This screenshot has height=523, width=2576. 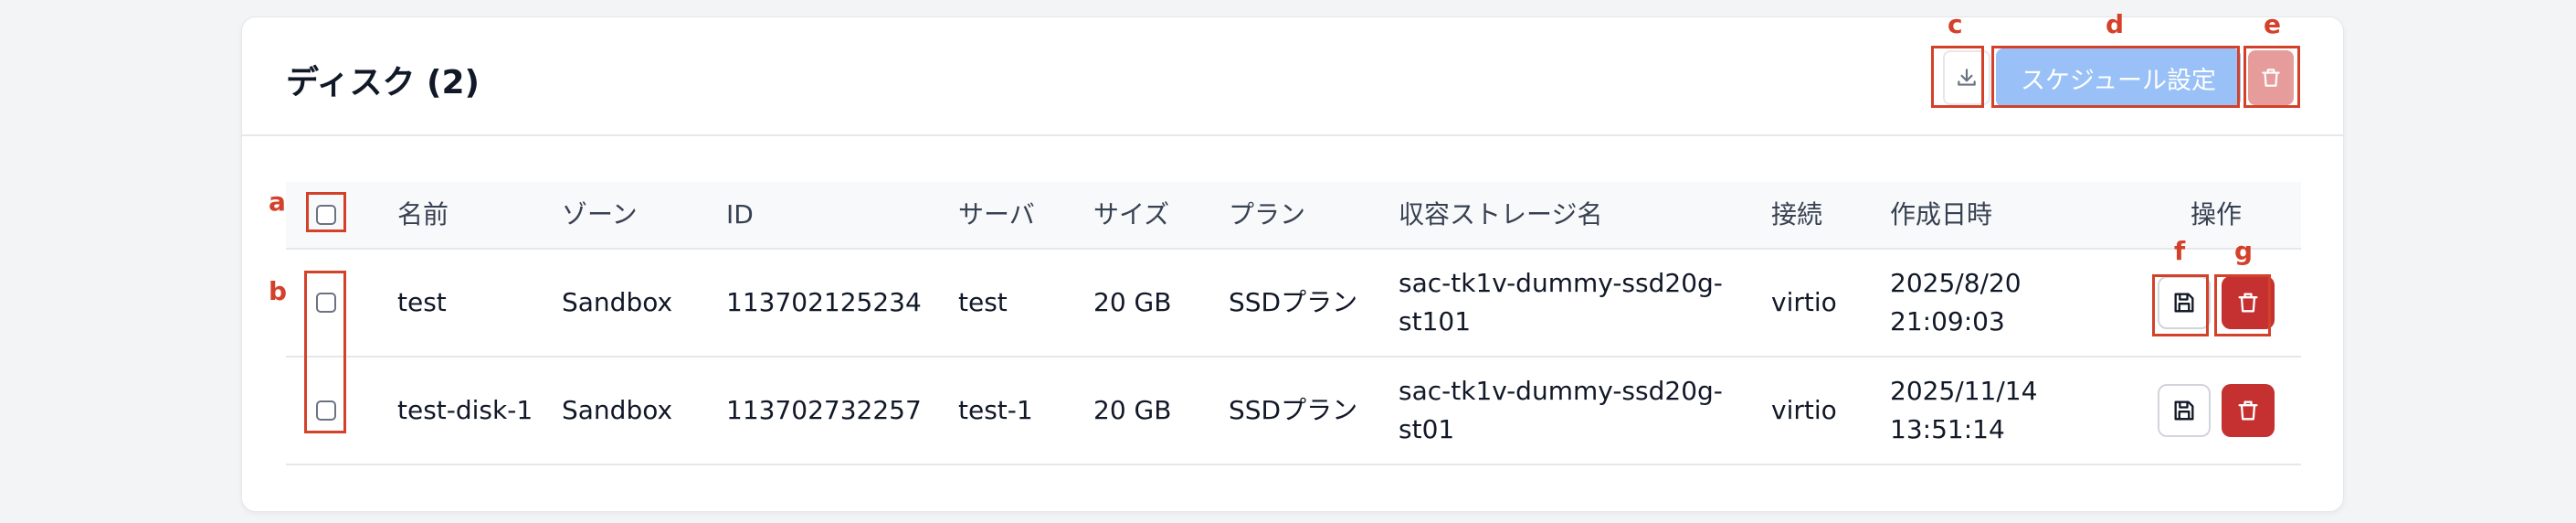 I want to click on header-id: ID, so click(x=841, y=215).